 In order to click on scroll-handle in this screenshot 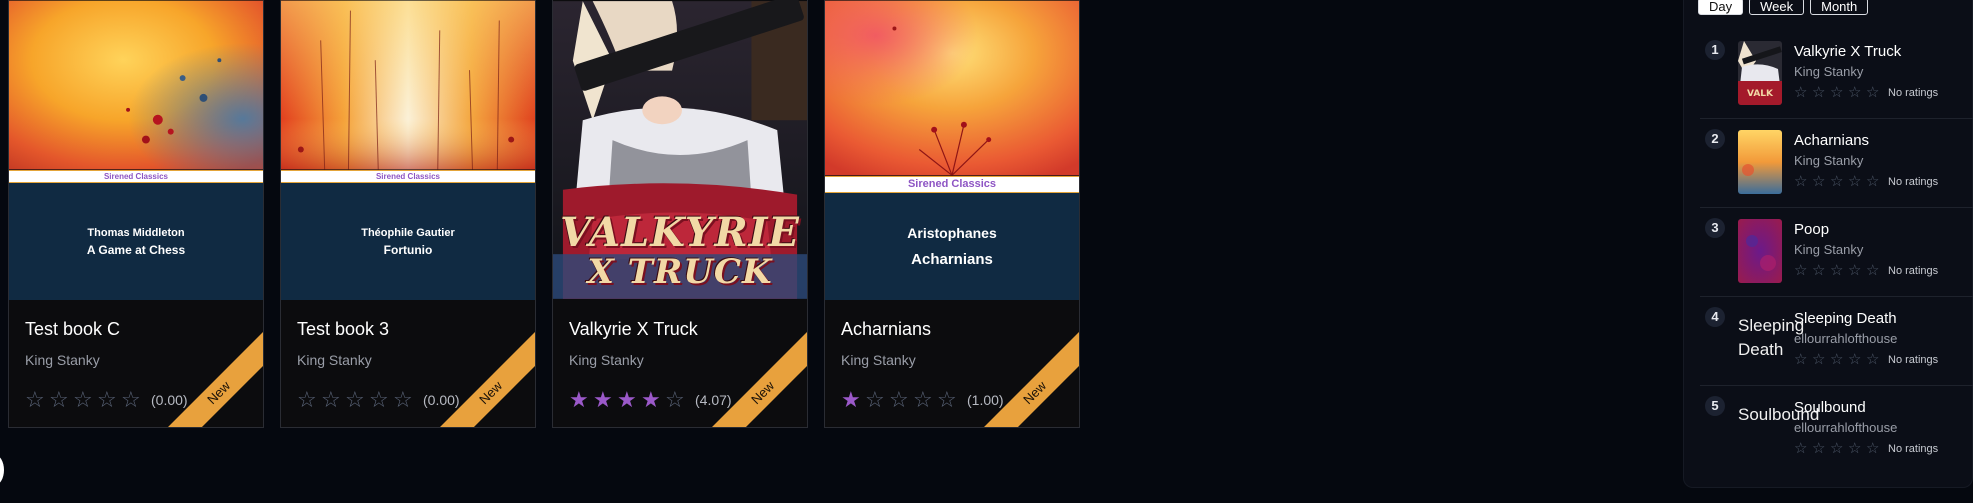, I will do `click(2, 470)`.